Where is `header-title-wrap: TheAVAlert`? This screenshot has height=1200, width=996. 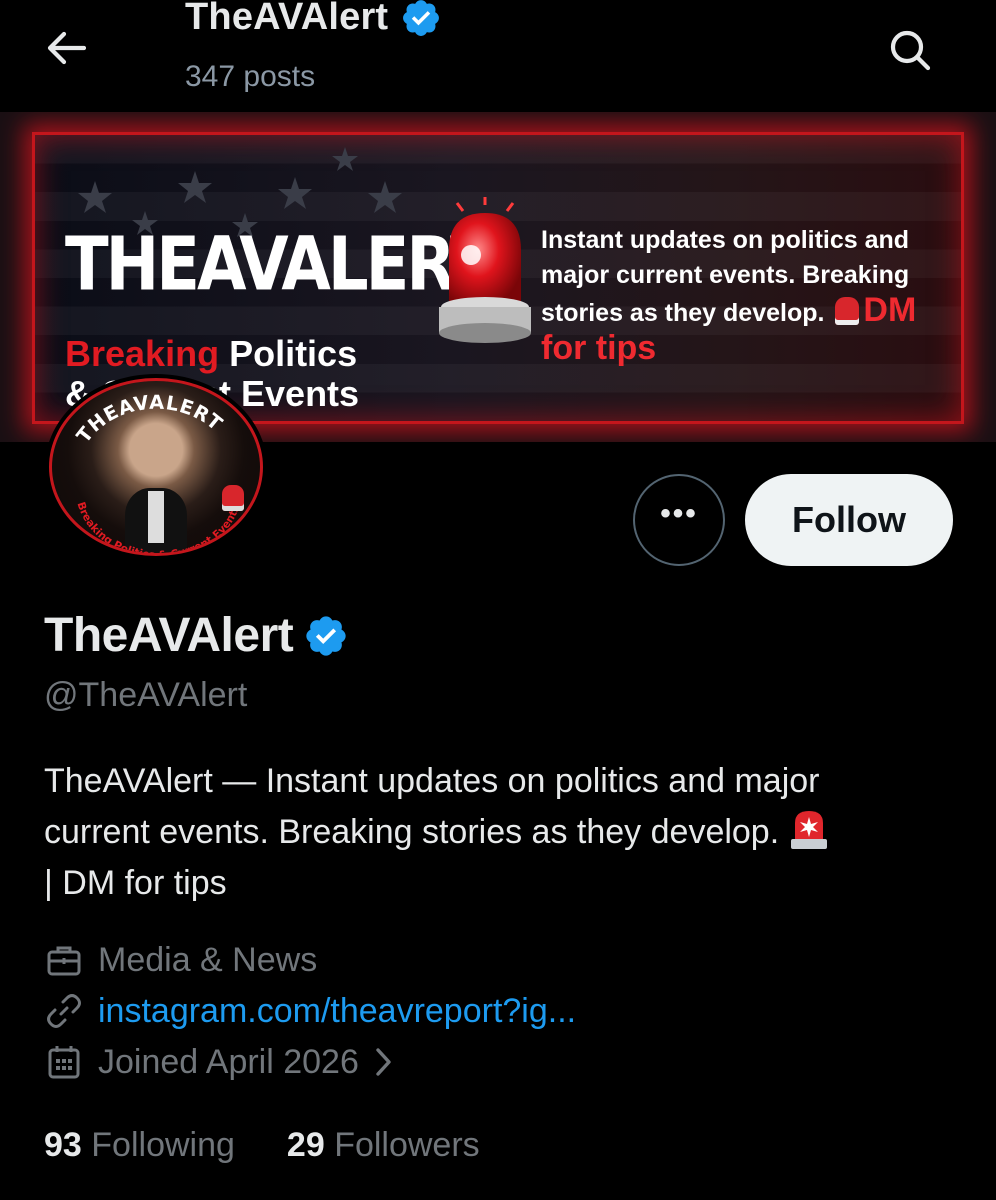
header-title-wrap: TheAVAlert is located at coordinates (313, 19).